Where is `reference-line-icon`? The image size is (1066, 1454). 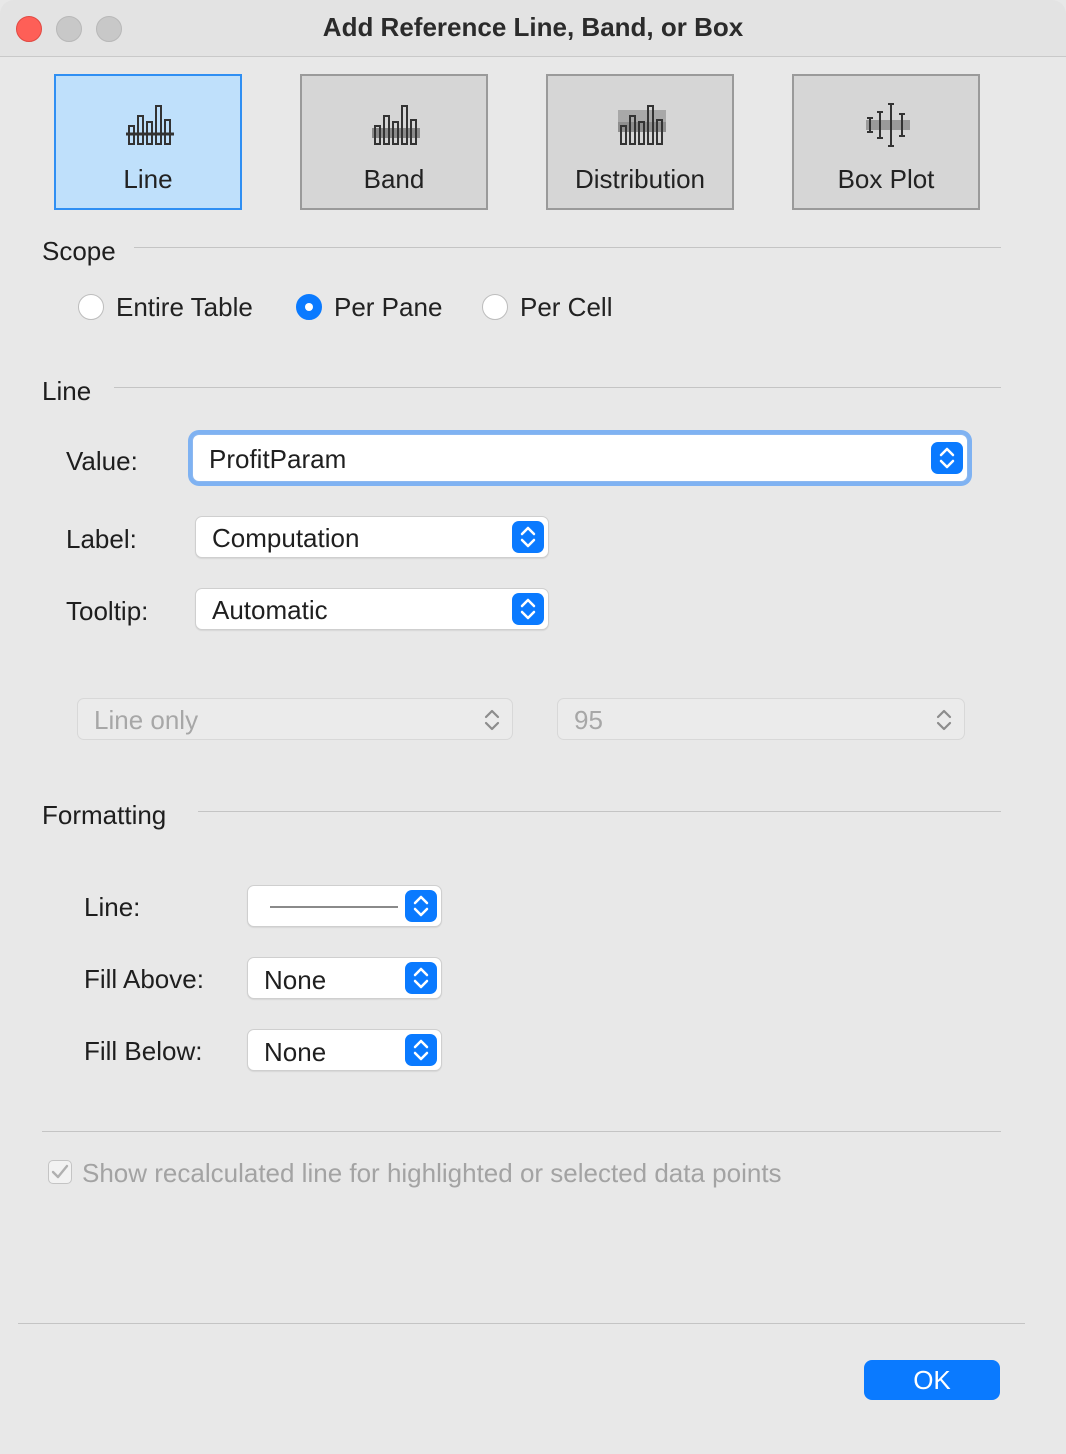
reference-line-icon is located at coordinates (150, 125).